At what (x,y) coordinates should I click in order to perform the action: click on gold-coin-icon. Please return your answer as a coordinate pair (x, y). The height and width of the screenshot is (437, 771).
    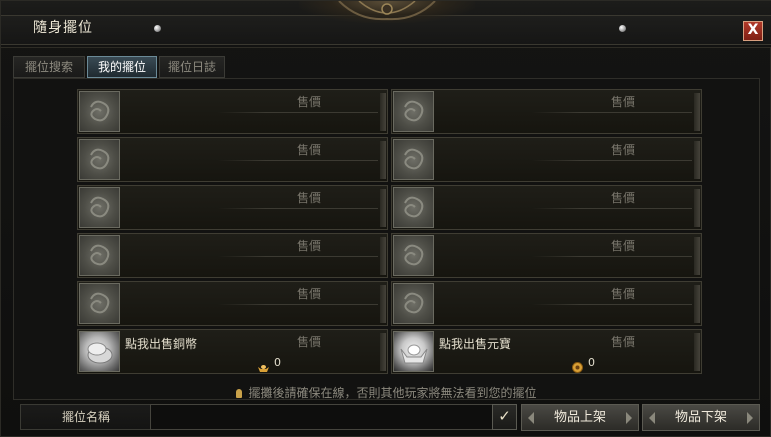
    Looking at the image, I should click on (577, 365).